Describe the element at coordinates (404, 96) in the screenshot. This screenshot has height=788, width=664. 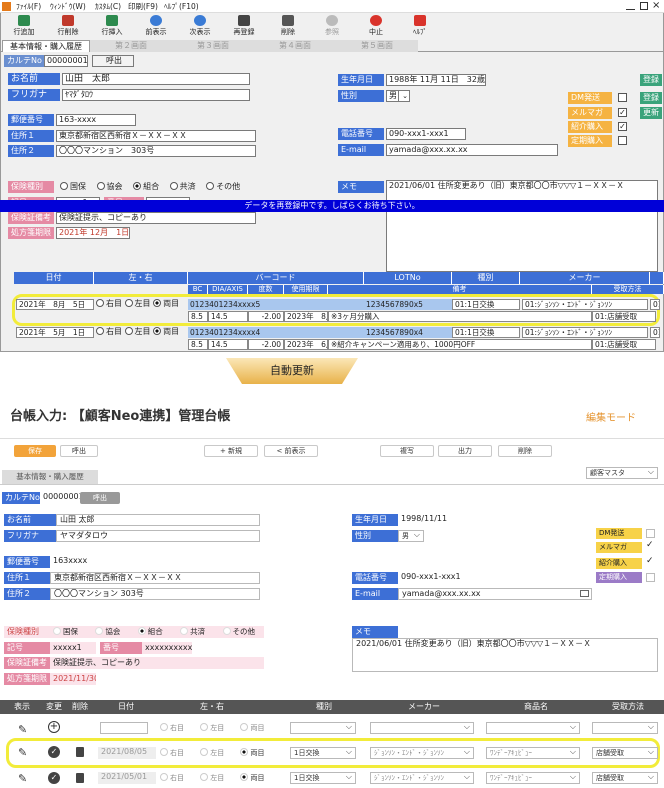
I see `sex-dropdown-icon: ⌄` at that location.